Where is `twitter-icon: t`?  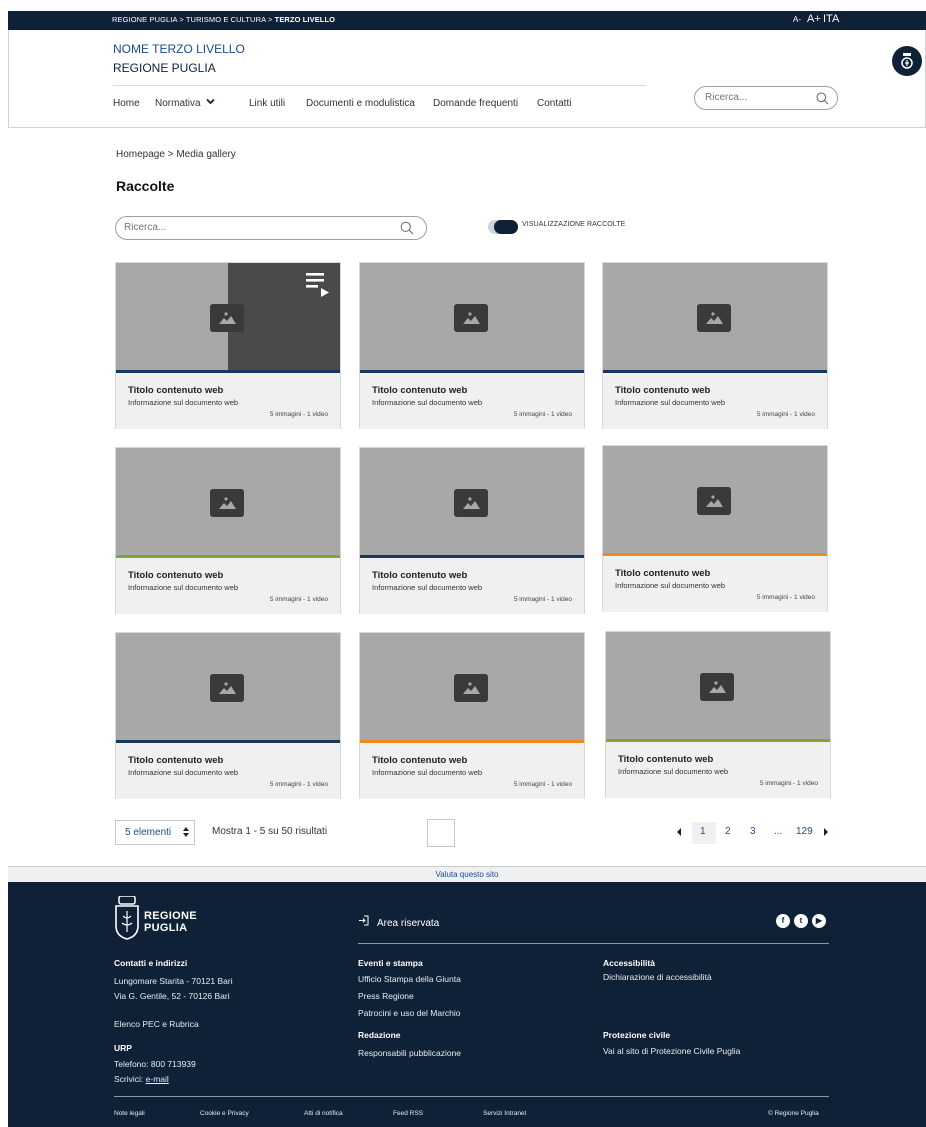
twitter-icon: t is located at coordinates (801, 921).